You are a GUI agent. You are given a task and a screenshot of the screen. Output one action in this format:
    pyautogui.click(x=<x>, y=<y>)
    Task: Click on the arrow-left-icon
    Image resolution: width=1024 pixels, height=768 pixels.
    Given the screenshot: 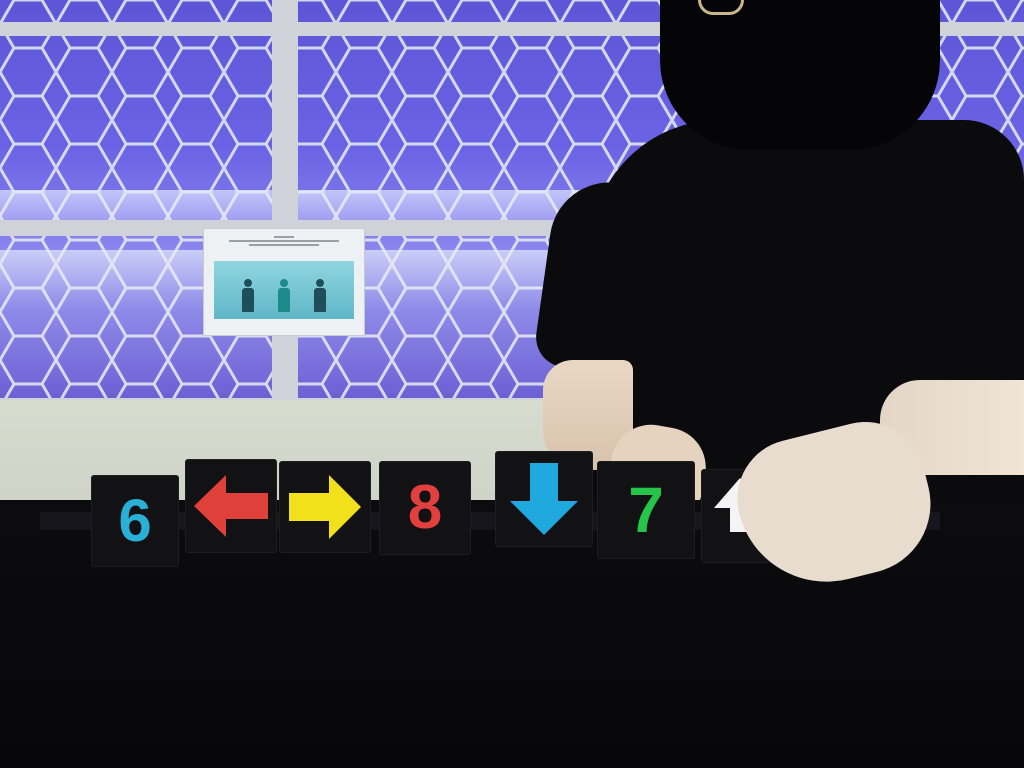 What is the action you would take?
    pyautogui.click(x=231, y=506)
    